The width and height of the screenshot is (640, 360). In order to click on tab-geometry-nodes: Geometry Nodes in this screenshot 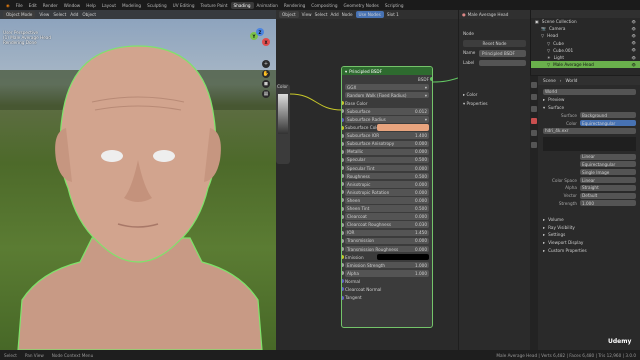, I will do `click(361, 5)`.